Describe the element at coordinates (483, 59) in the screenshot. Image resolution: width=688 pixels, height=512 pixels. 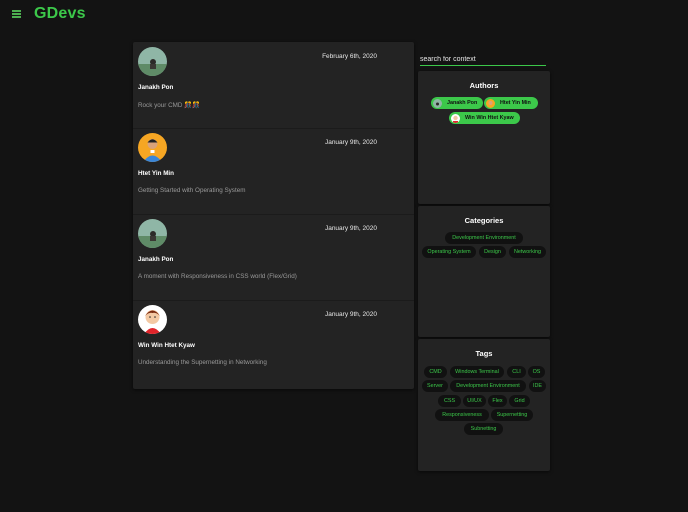
I see `search-input` at that location.